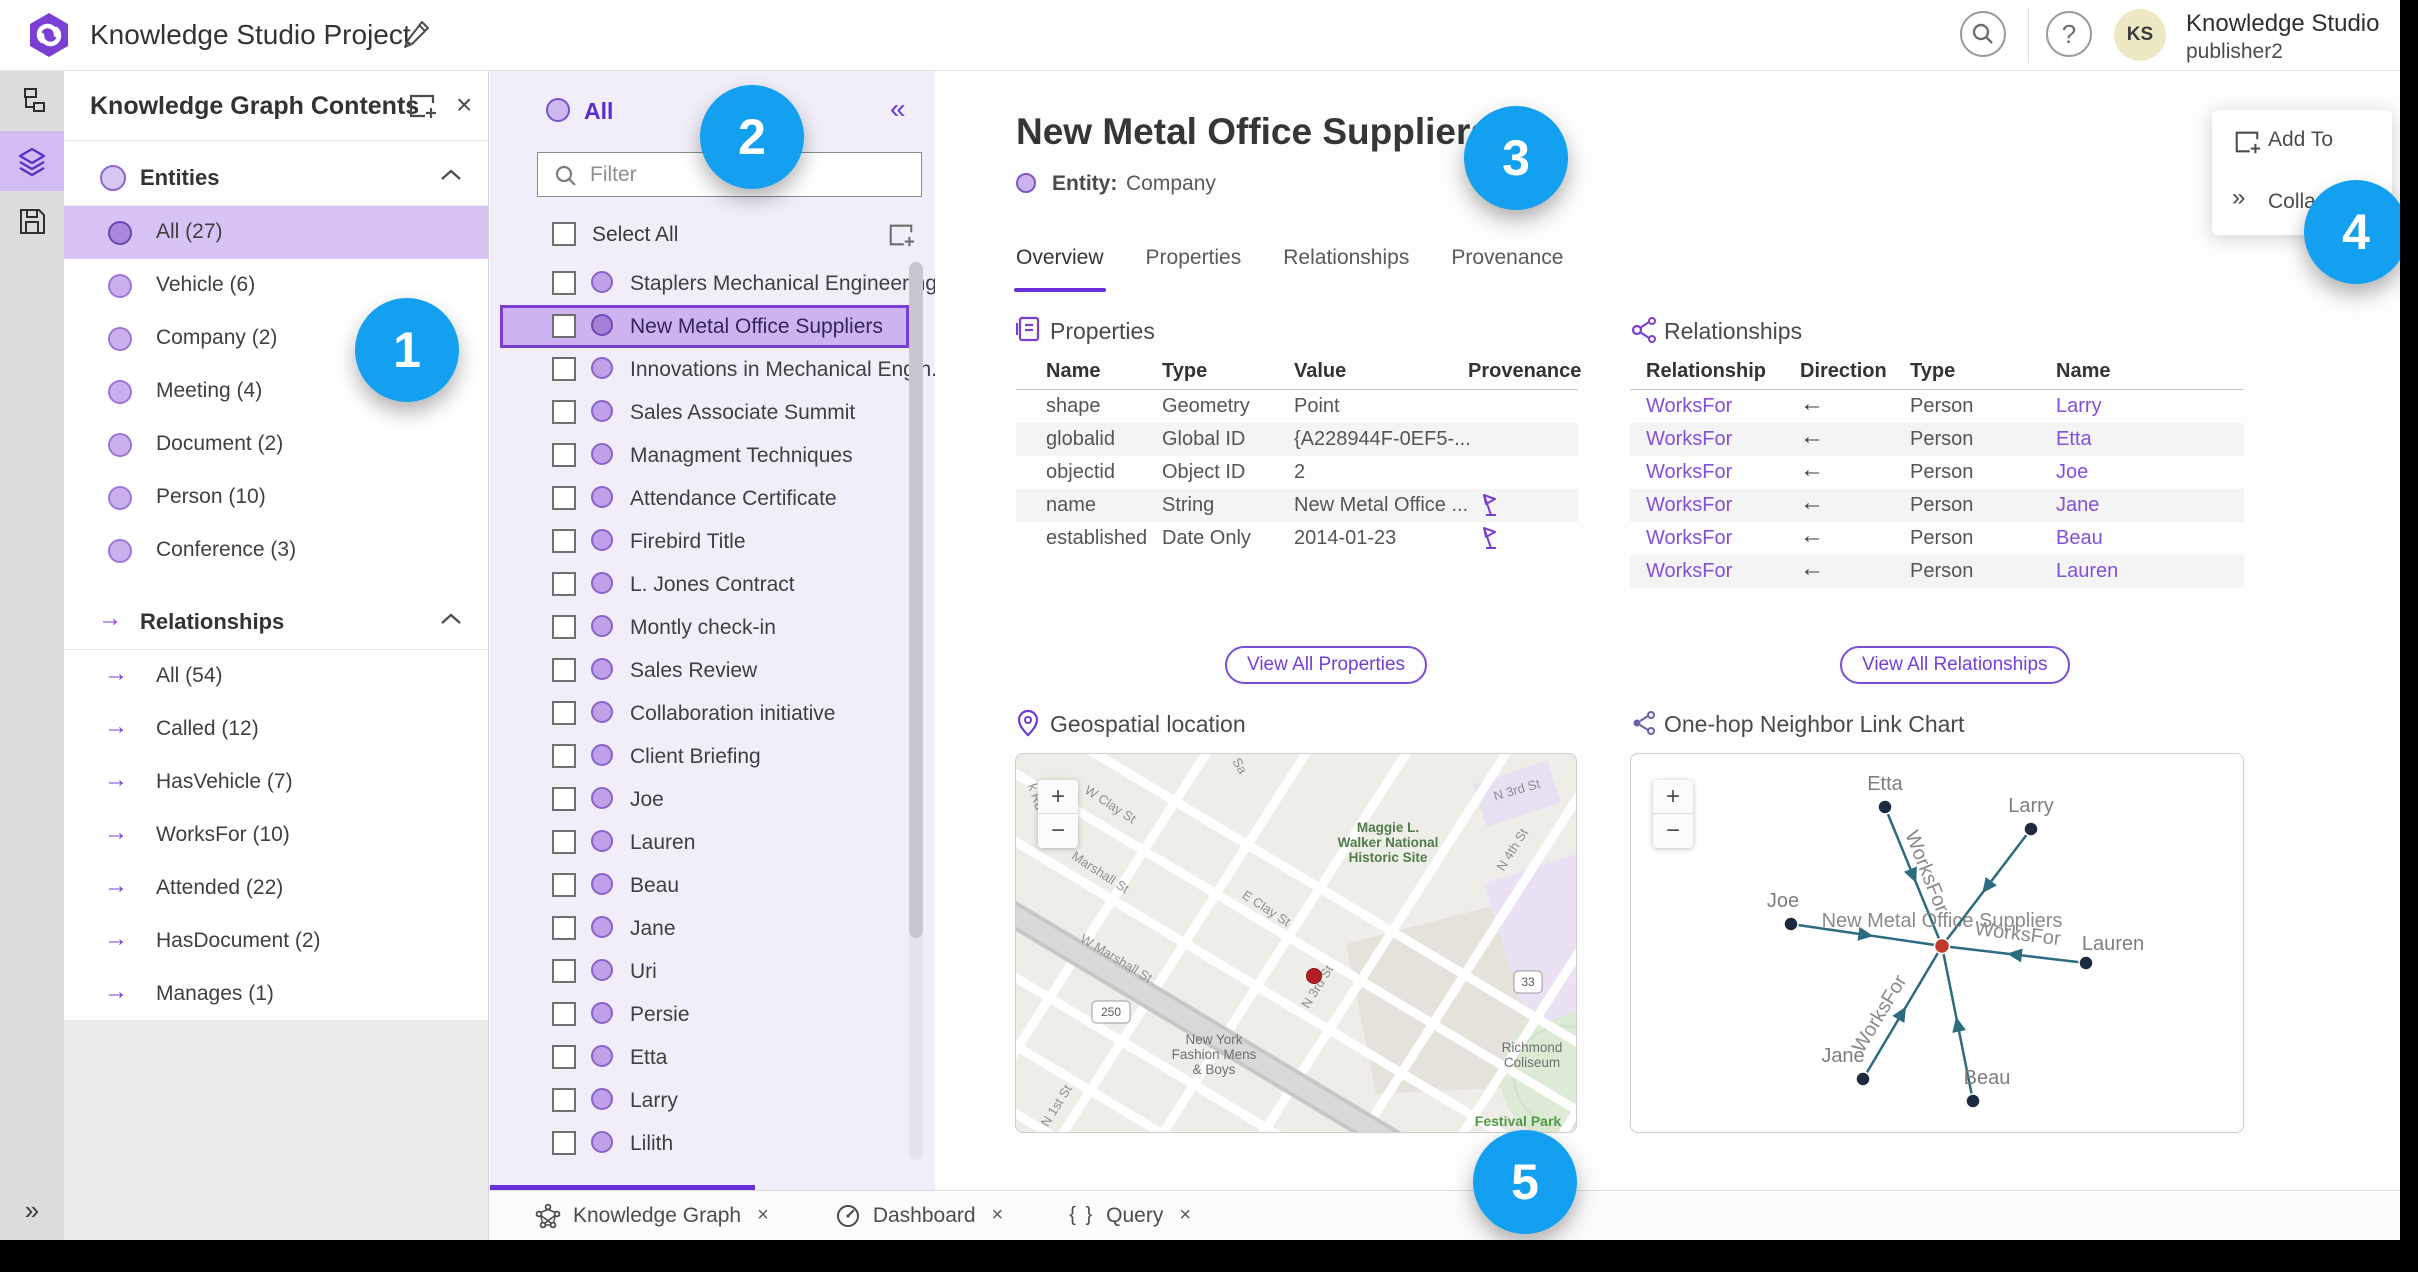  I want to click on edit-title-icon, so click(417, 34).